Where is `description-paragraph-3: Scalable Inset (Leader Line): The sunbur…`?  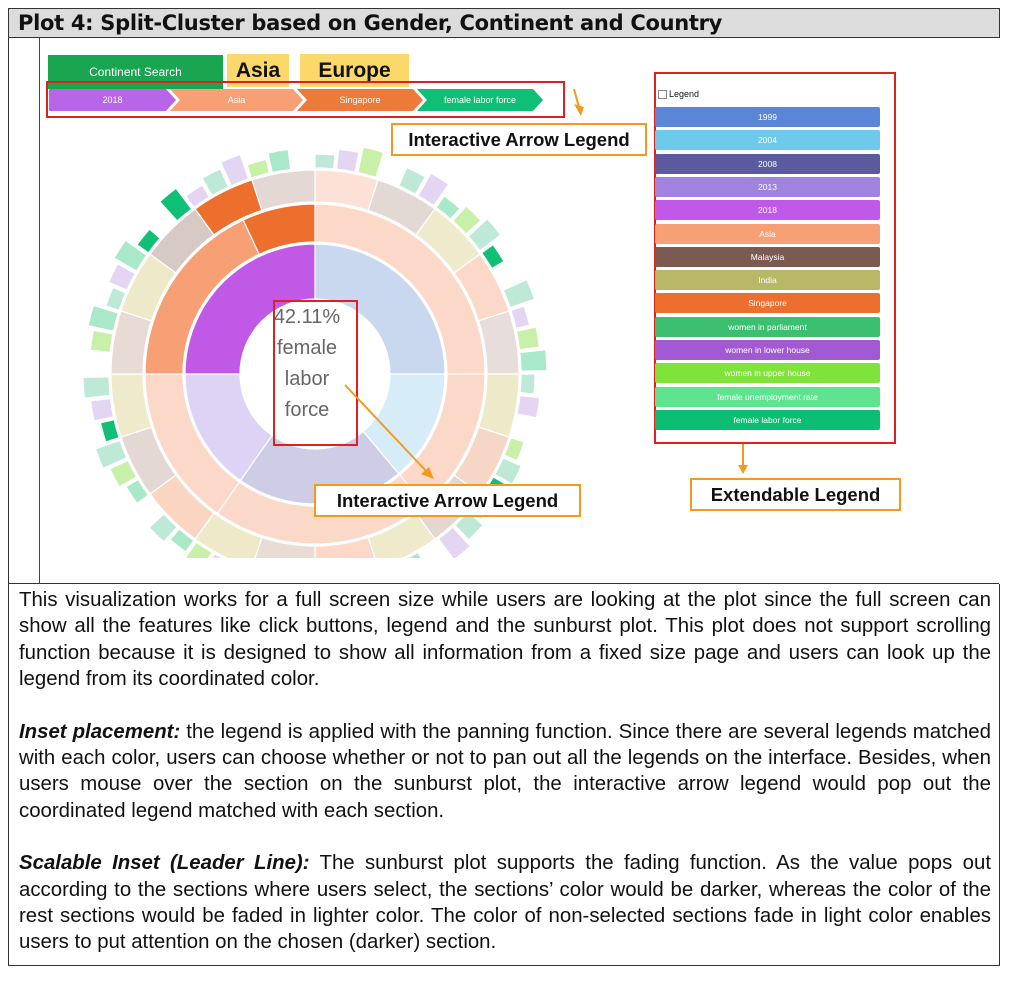
description-paragraph-3: Scalable Inset (Leader Line): The sunbur… is located at coordinates (505, 903).